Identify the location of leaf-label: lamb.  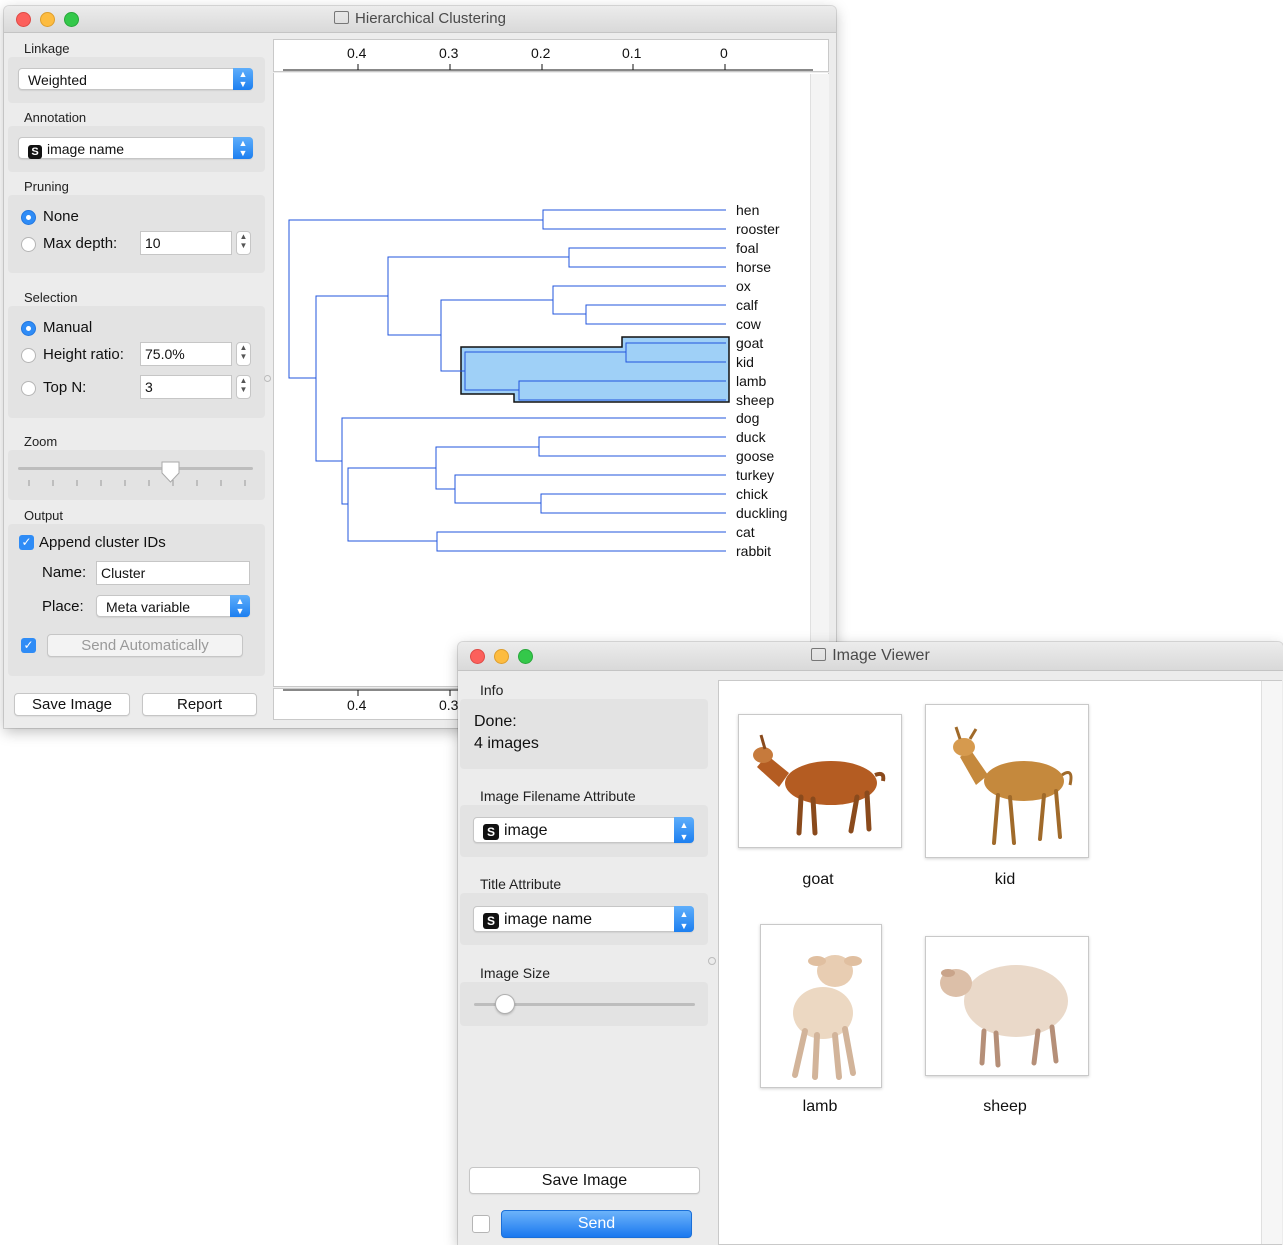
(751, 381).